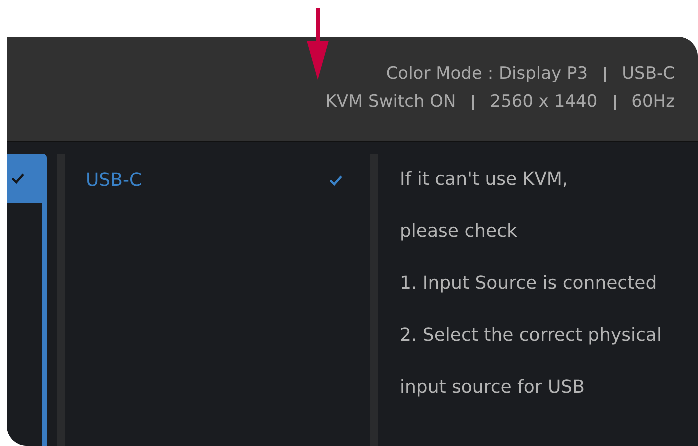  Describe the element at coordinates (485, 180) in the screenshot. I see `help-text: If it can't use KVM,` at that location.